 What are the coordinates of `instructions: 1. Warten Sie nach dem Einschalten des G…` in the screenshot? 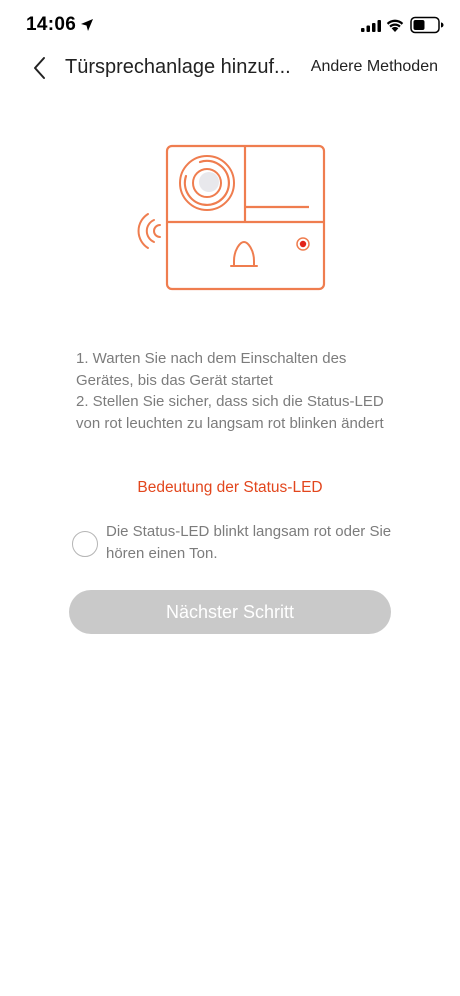 It's located at (231, 391).